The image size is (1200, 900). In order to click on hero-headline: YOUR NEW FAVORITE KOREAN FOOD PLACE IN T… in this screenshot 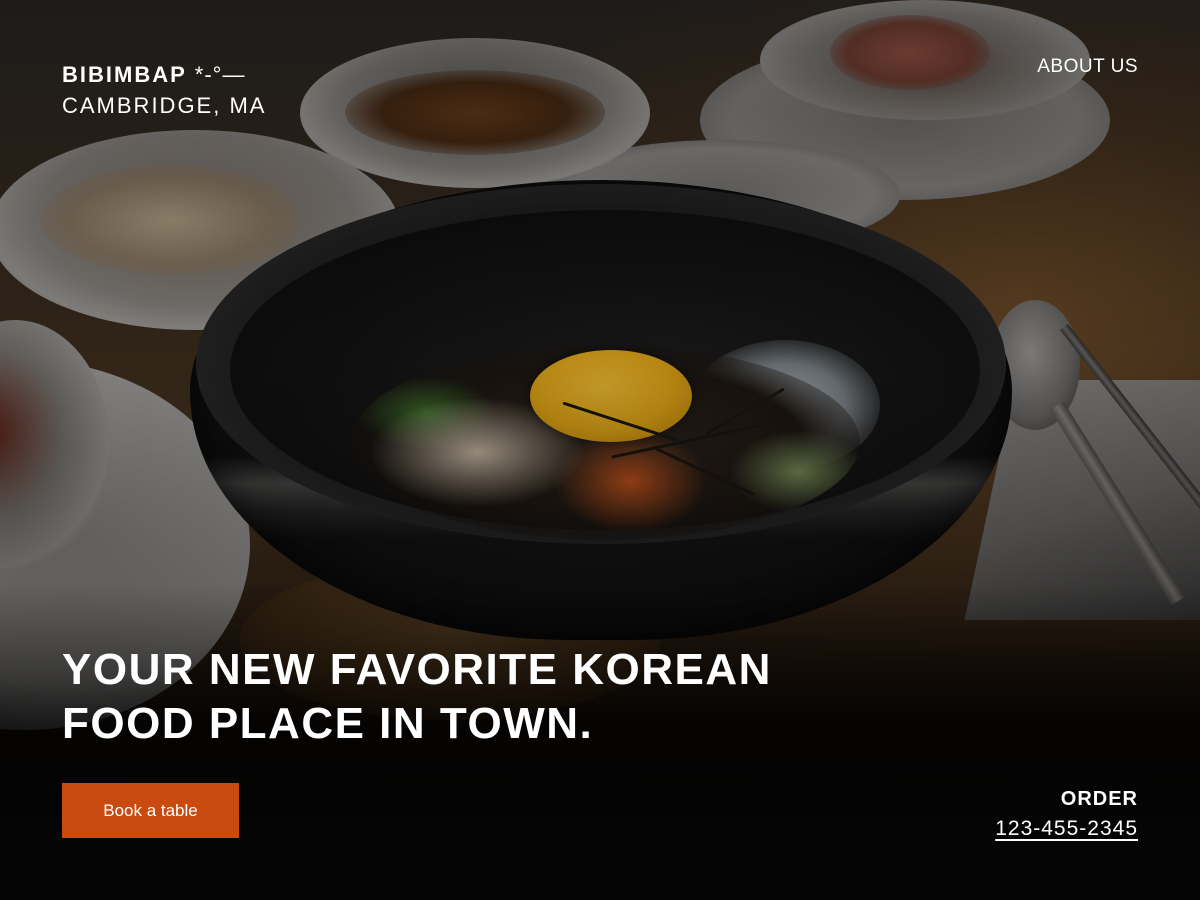, I will do `click(422, 697)`.